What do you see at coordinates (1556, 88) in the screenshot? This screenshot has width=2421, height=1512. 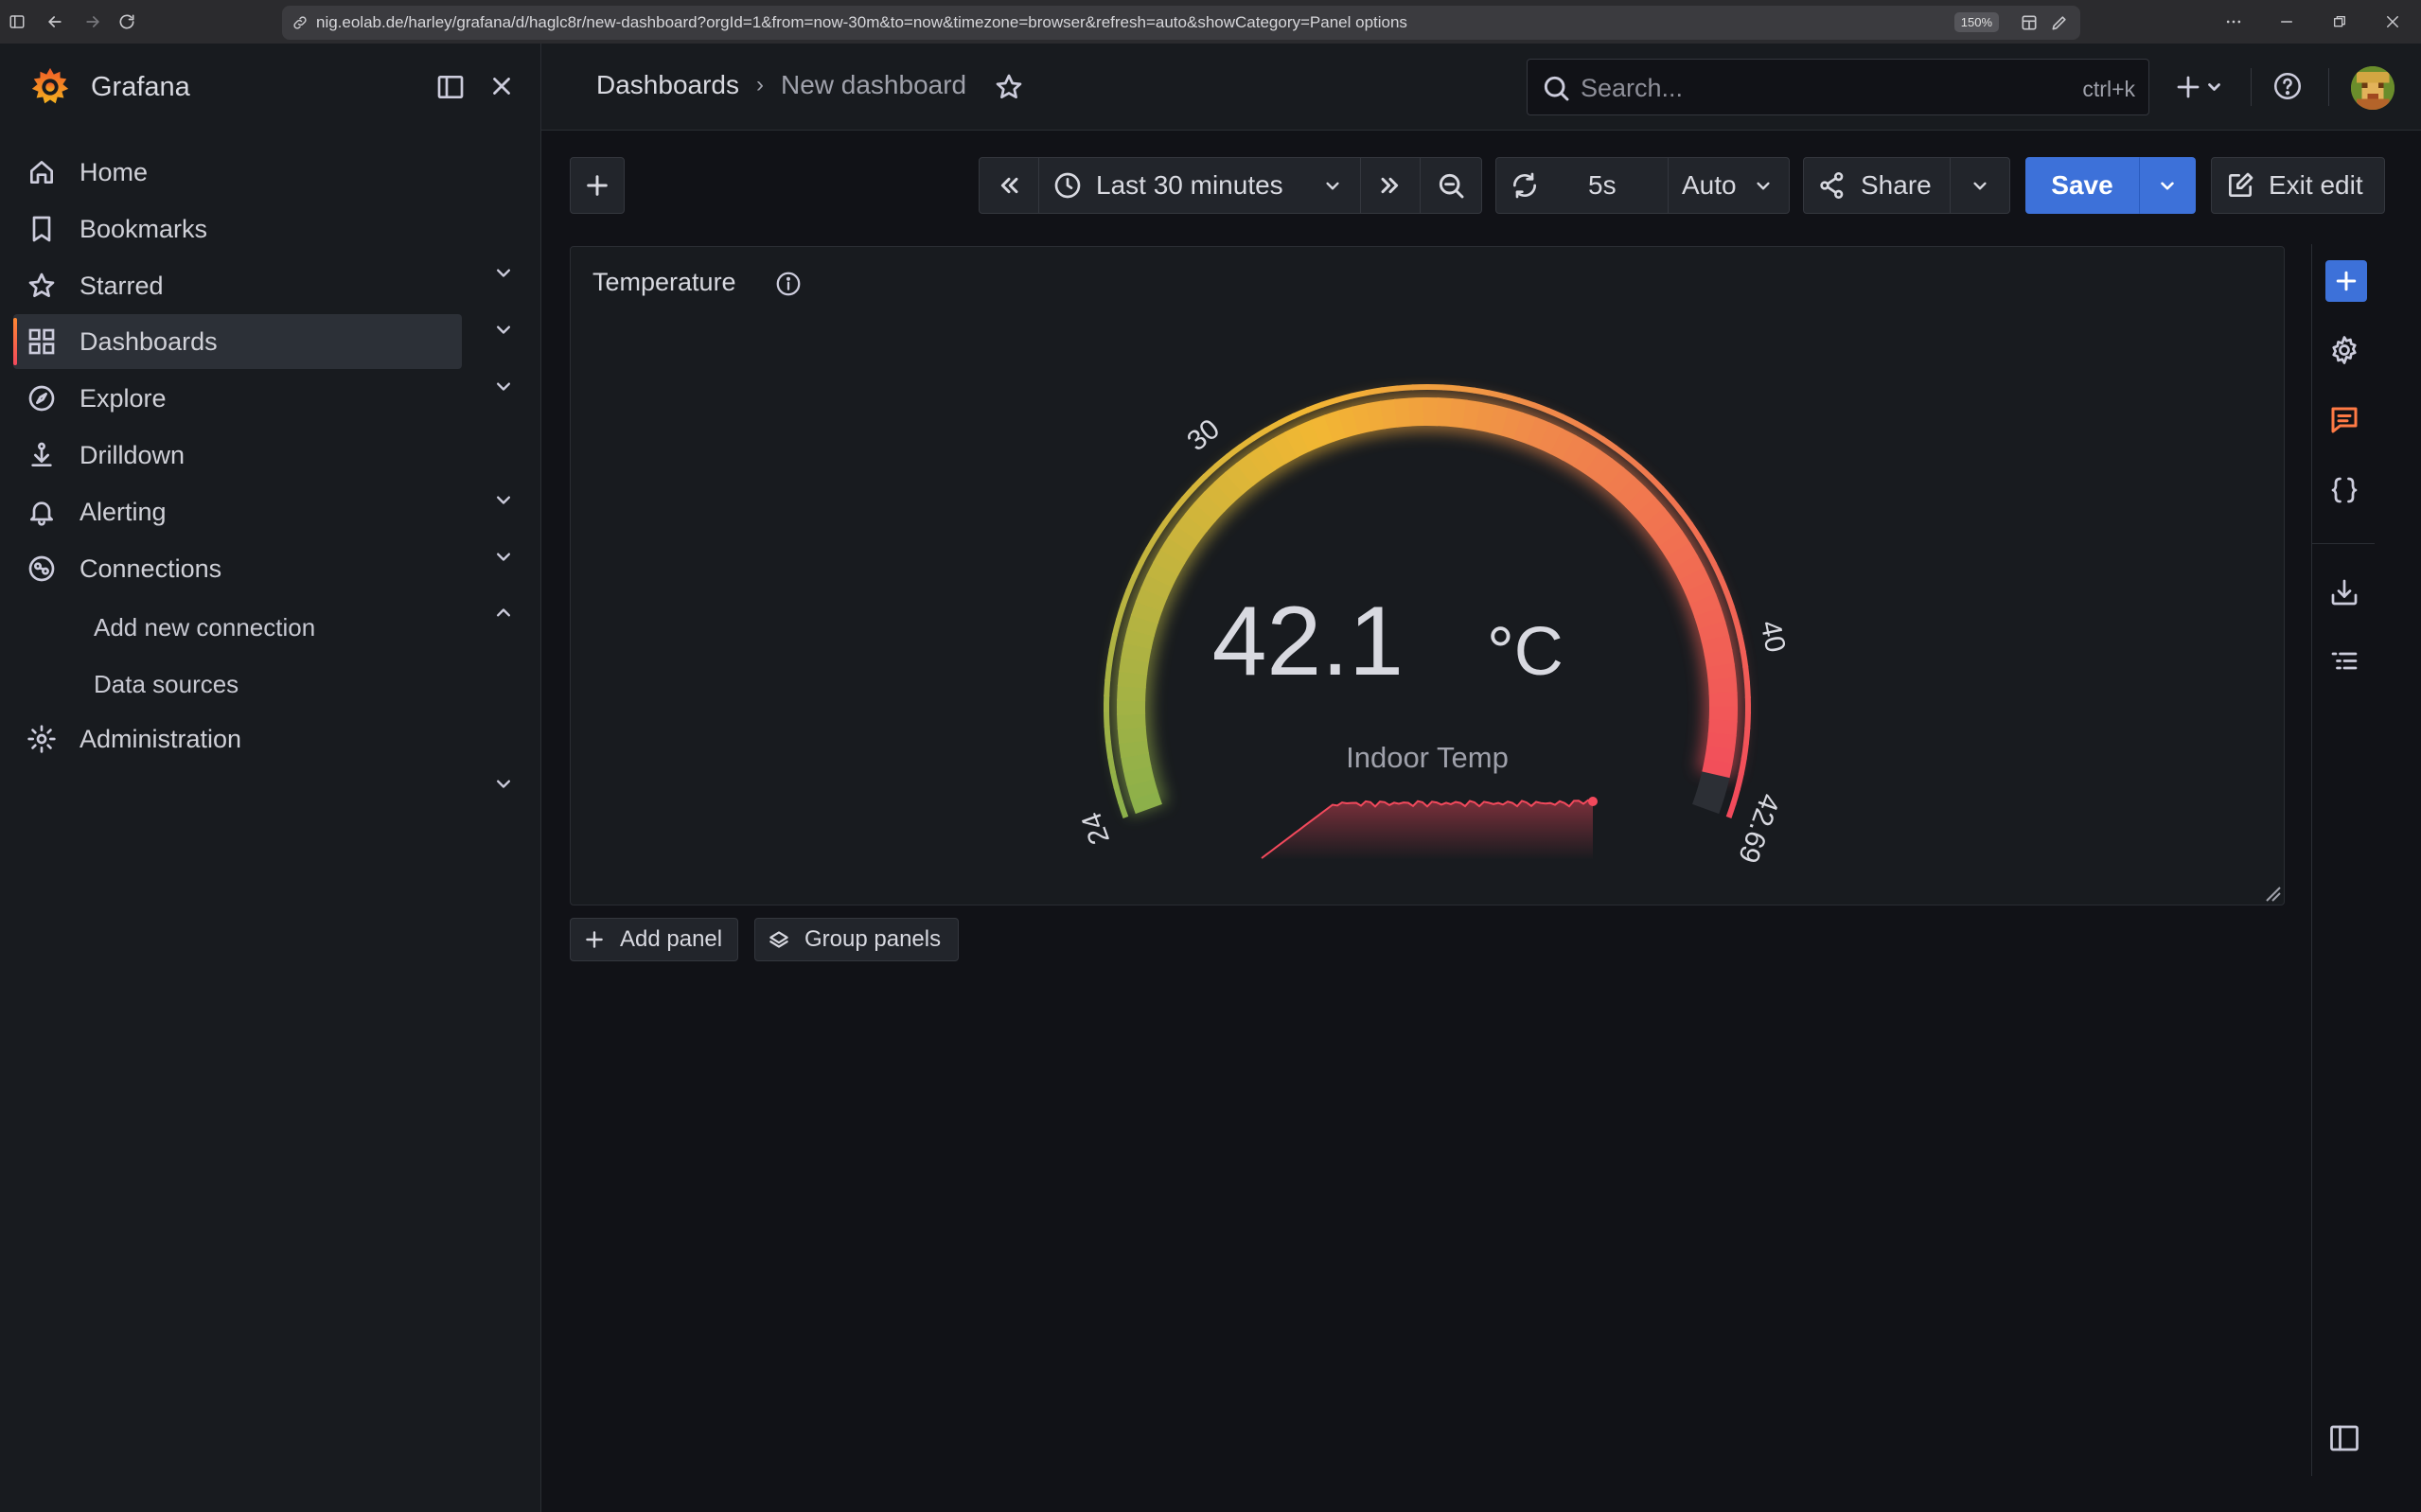 I see `search-icon` at bounding box center [1556, 88].